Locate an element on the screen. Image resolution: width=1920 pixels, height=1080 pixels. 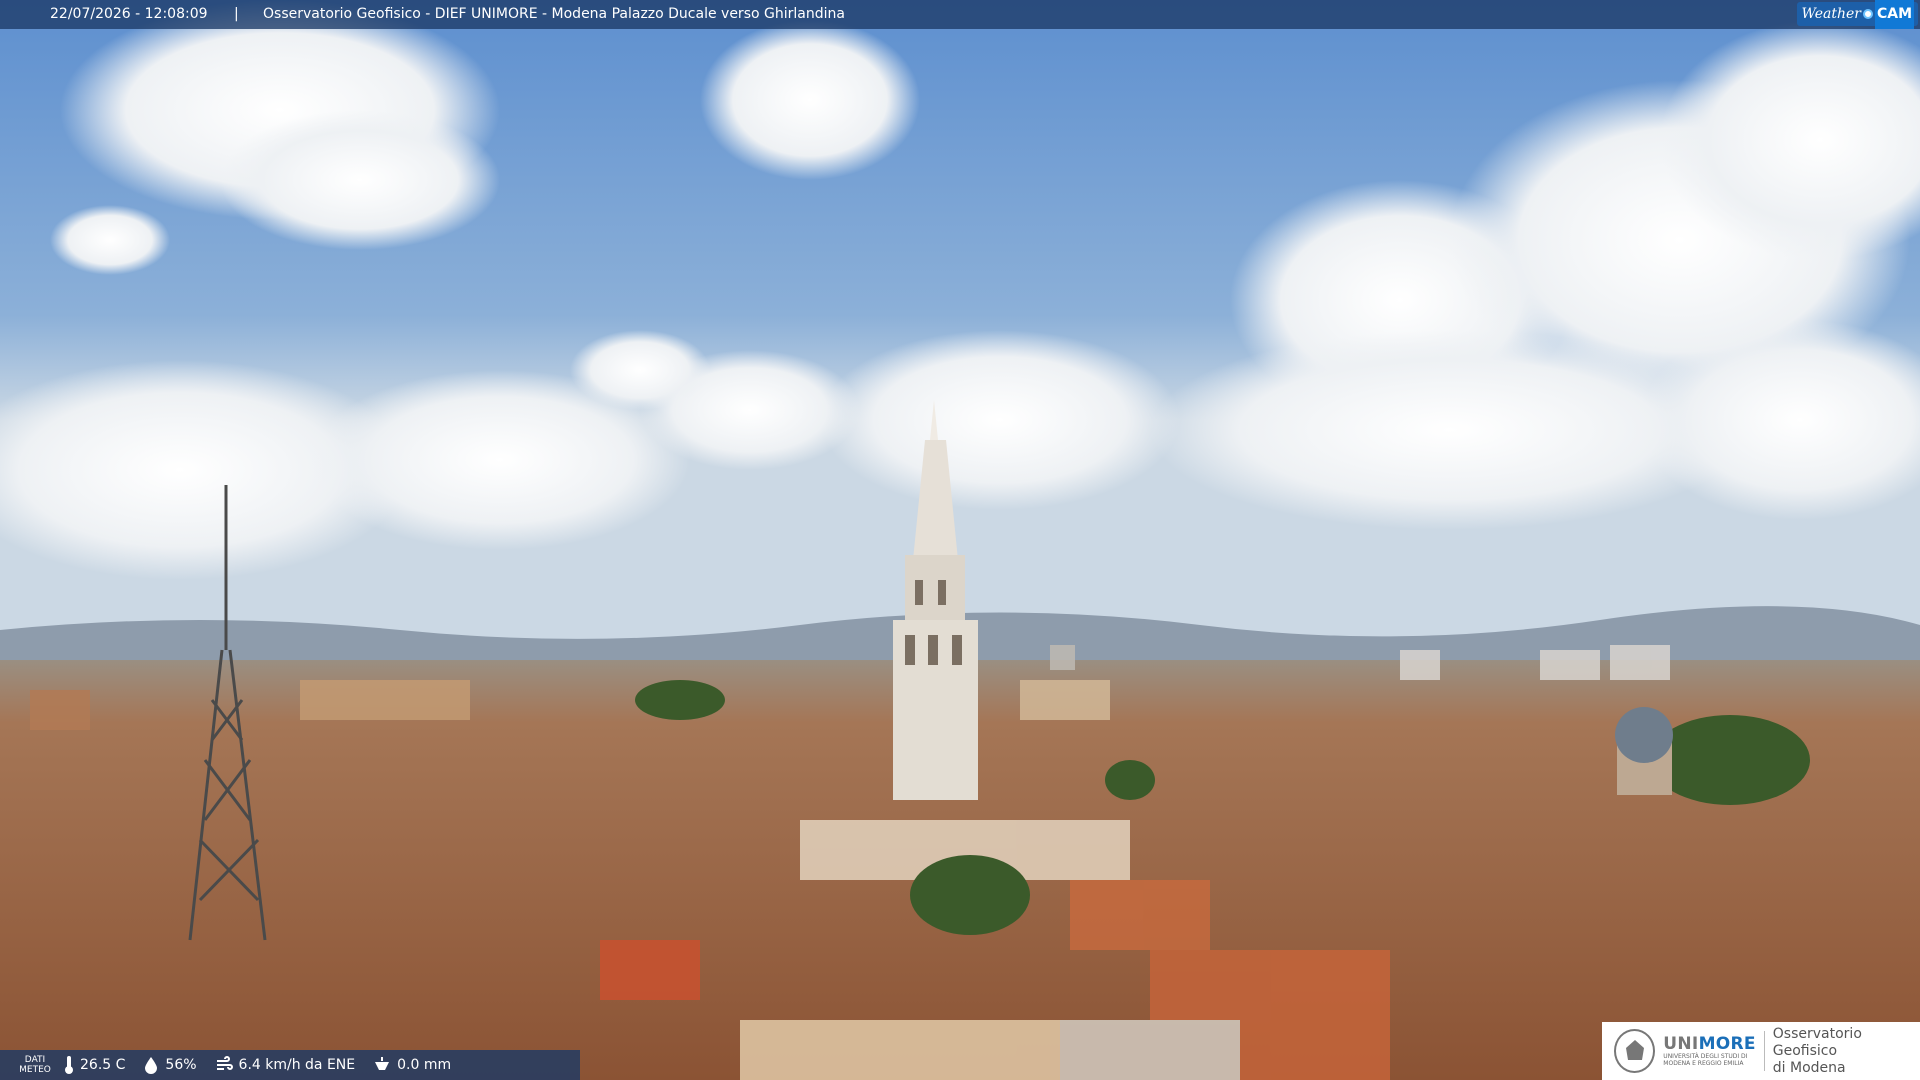
brand-sub-1: UNIVERSITÀ DEGLI STUDI DI is located at coordinates (1705, 1056).